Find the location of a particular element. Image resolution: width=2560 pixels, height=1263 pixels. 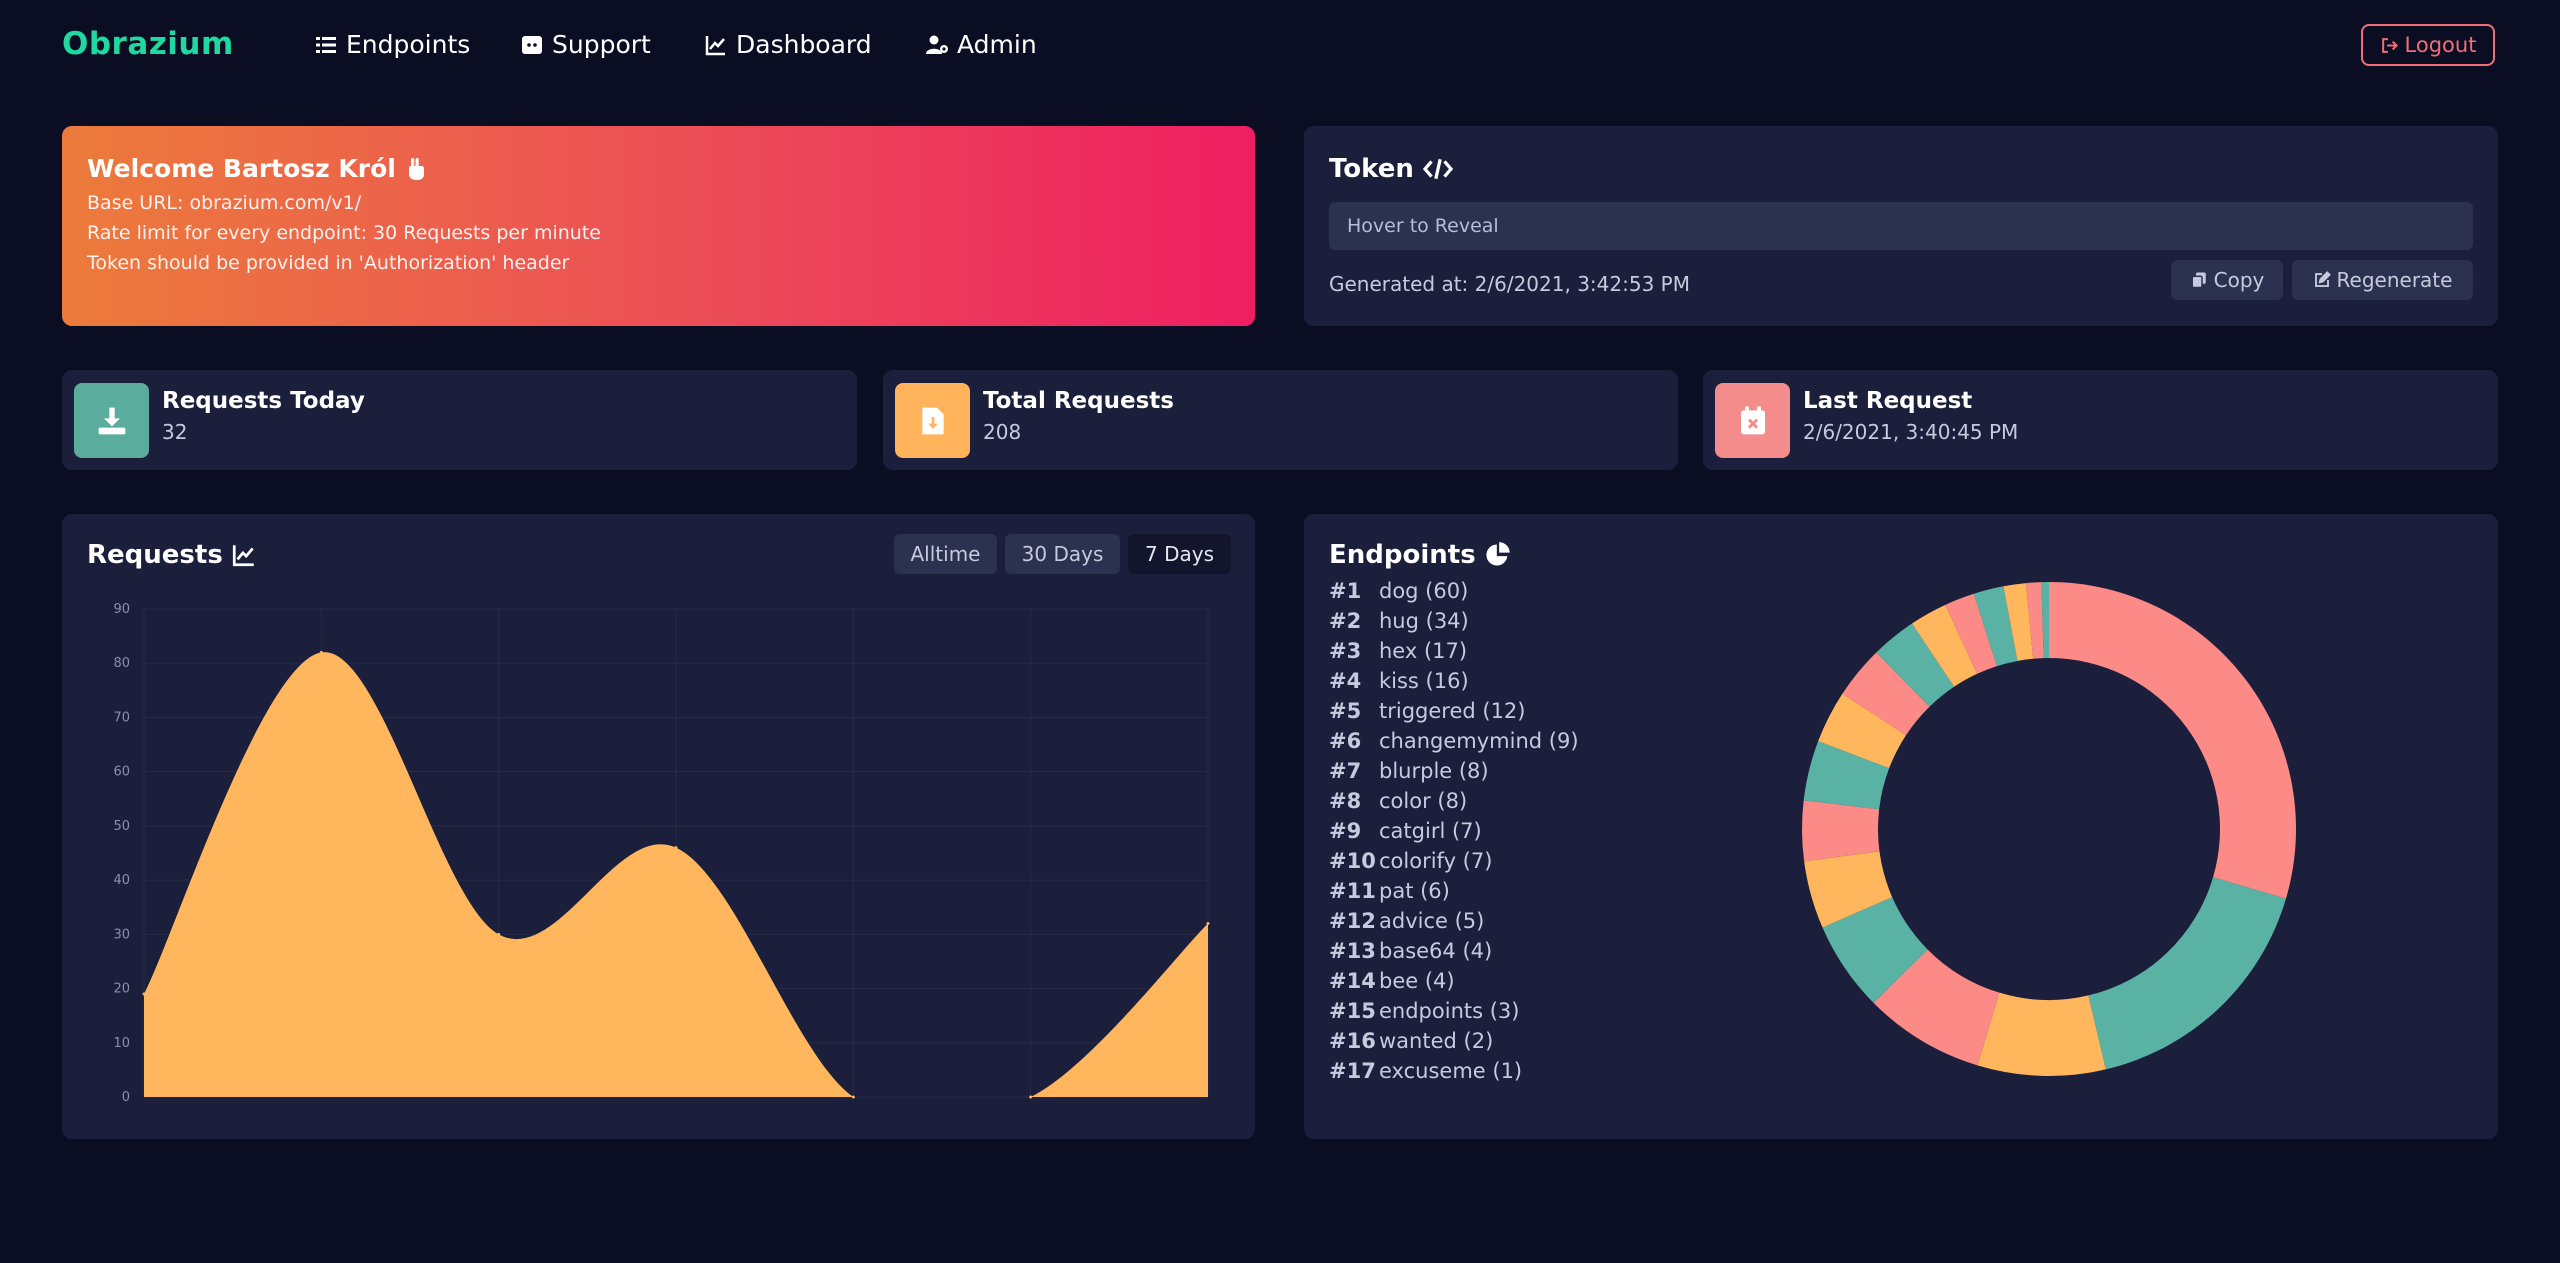

endpoint-list-item: #2 hug (34) is located at coordinates (1454, 621).